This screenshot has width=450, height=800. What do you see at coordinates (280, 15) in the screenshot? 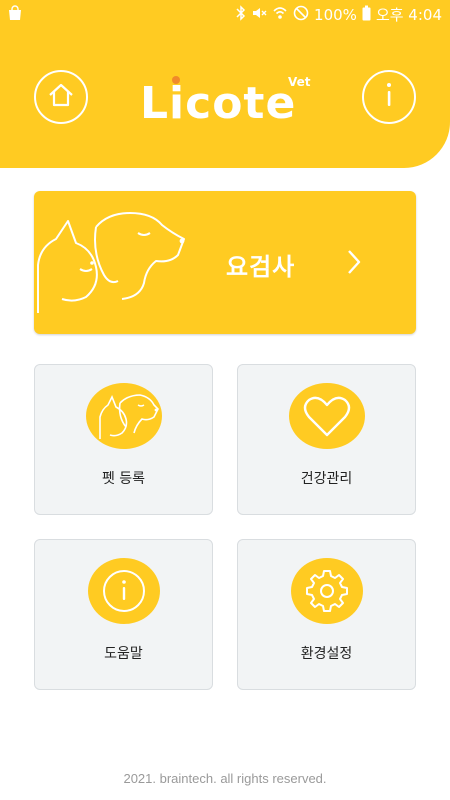
I see `wifi-icon` at bounding box center [280, 15].